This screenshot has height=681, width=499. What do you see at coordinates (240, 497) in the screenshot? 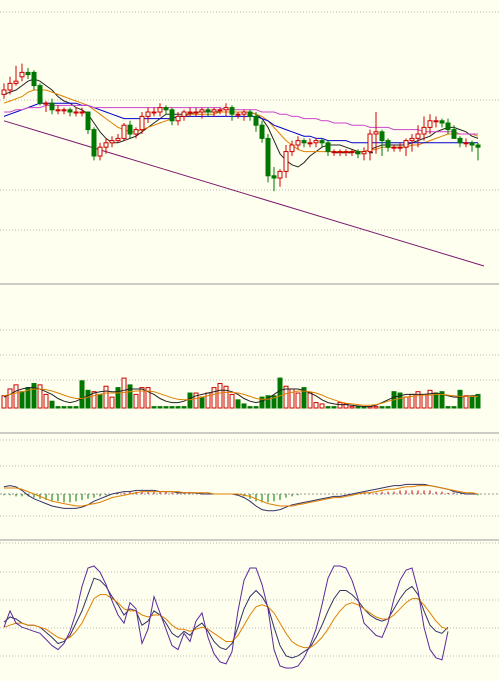
I see `macd-line` at bounding box center [240, 497].